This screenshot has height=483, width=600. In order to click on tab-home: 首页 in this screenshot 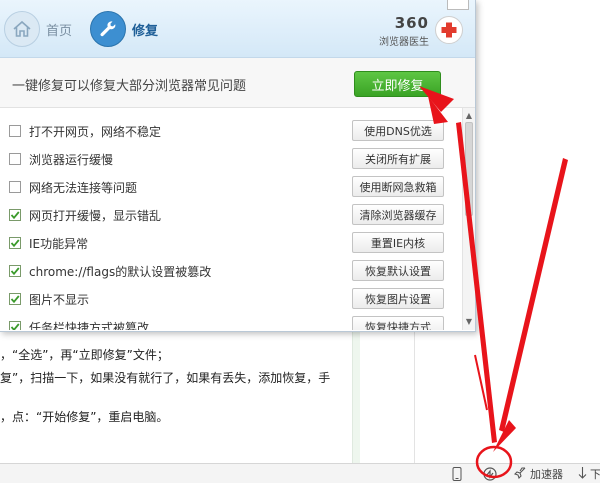, I will do `click(38, 29)`.